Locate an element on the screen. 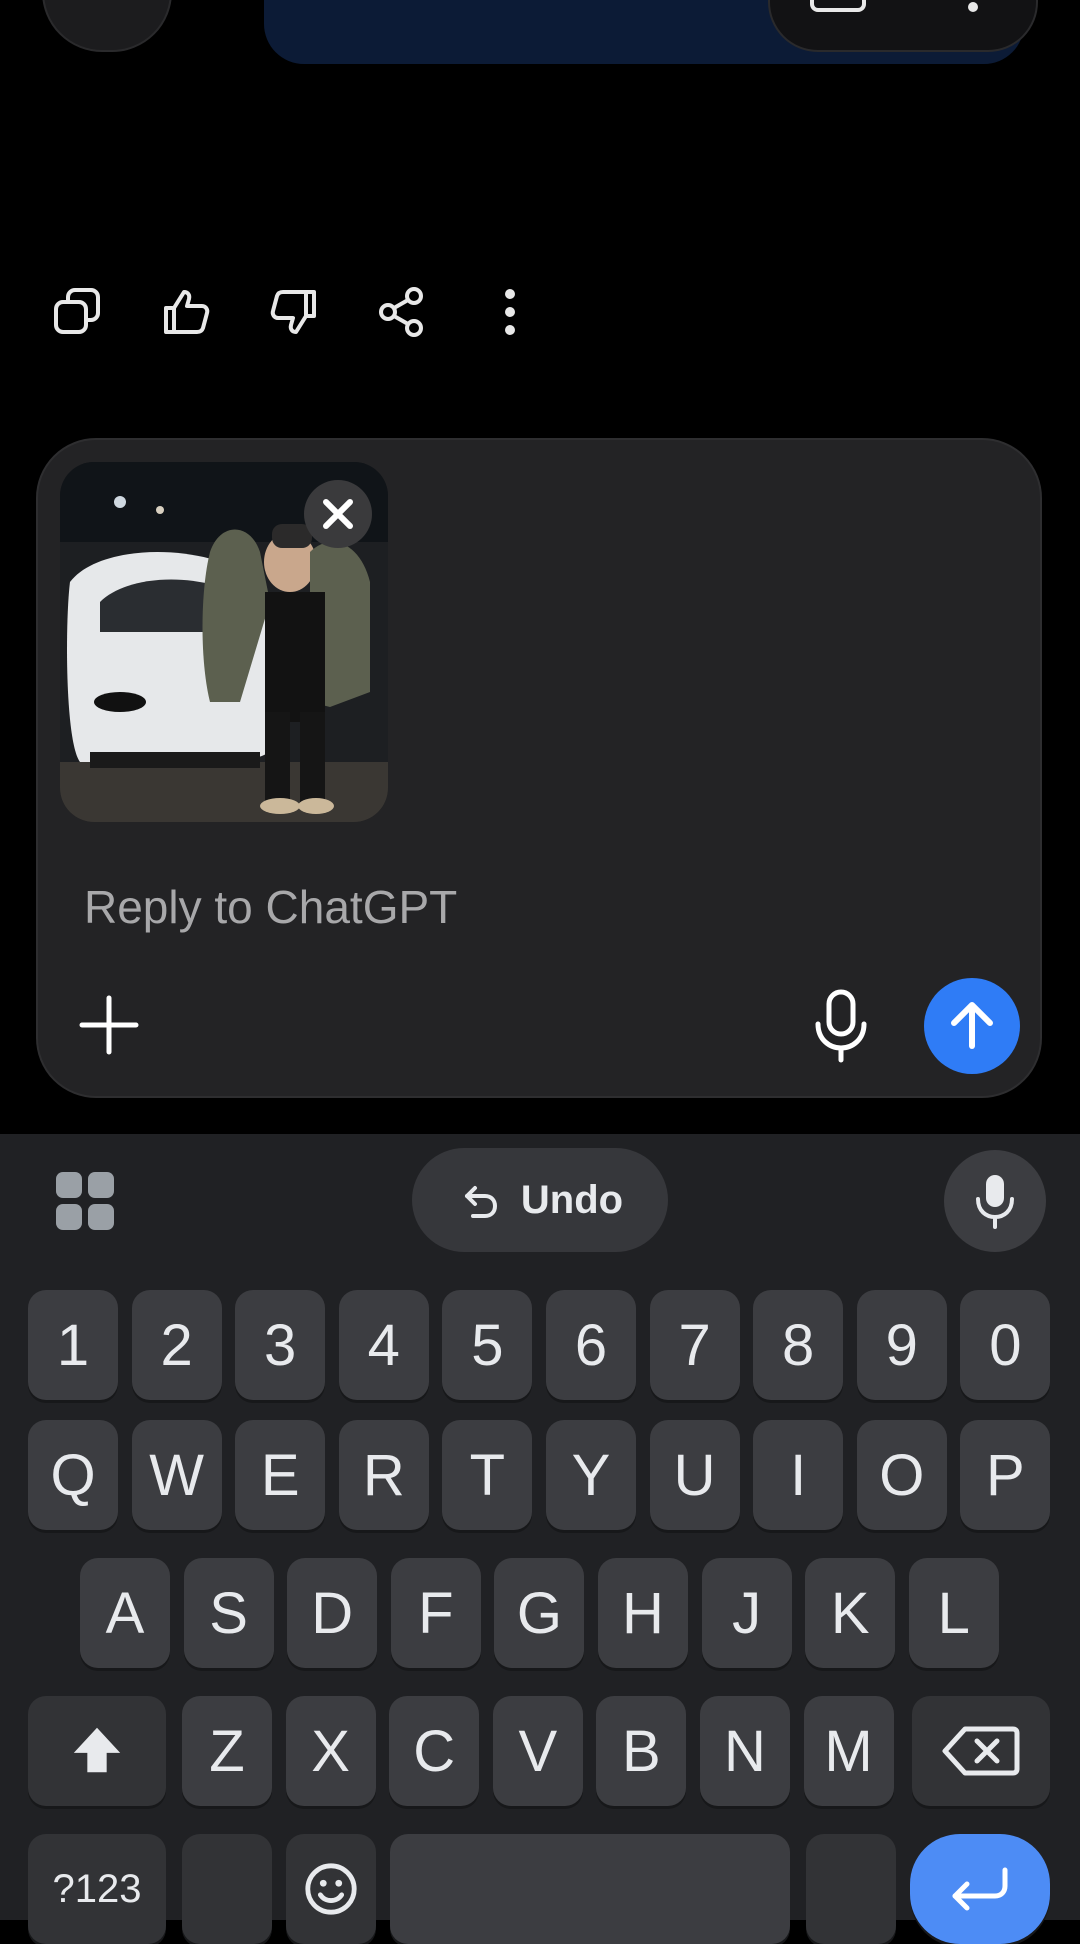  message-input: Reply to ChatGPT is located at coordinates (270, 907).